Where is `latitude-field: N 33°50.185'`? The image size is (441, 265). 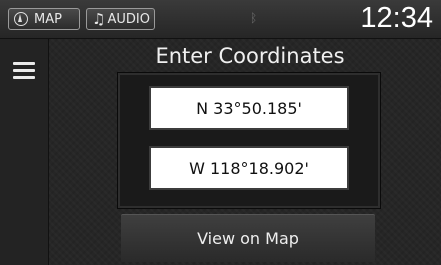 latitude-field: N 33°50.185' is located at coordinates (249, 108).